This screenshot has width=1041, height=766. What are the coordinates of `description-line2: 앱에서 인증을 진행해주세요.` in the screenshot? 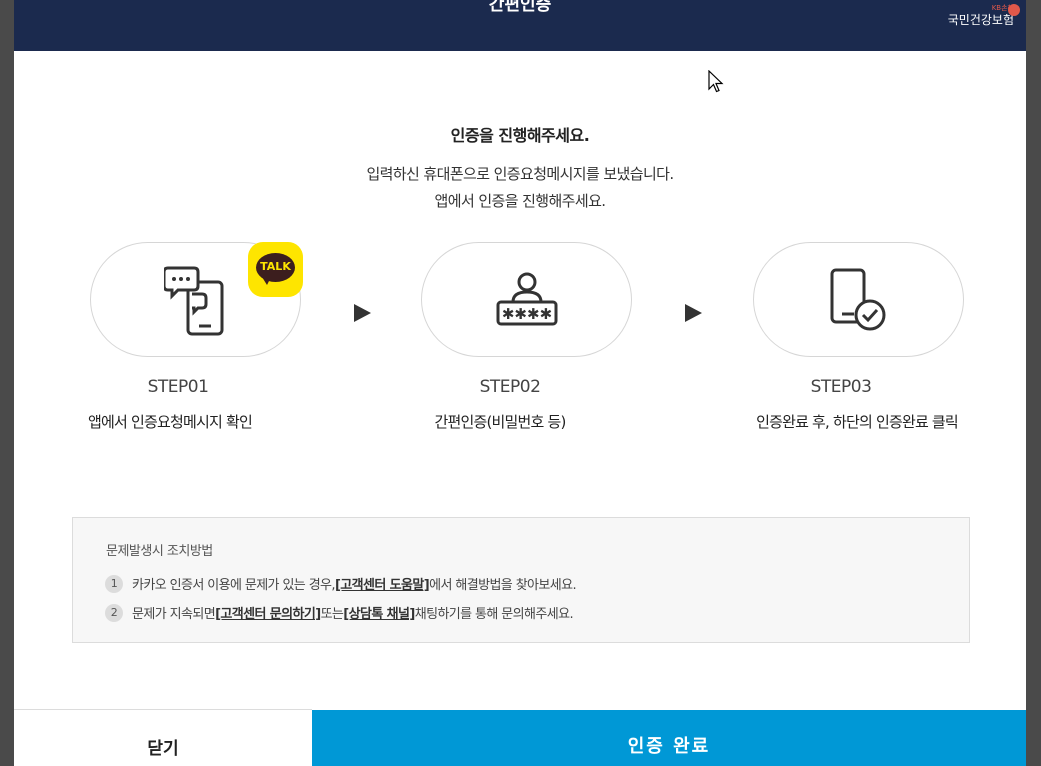 It's located at (520, 201).